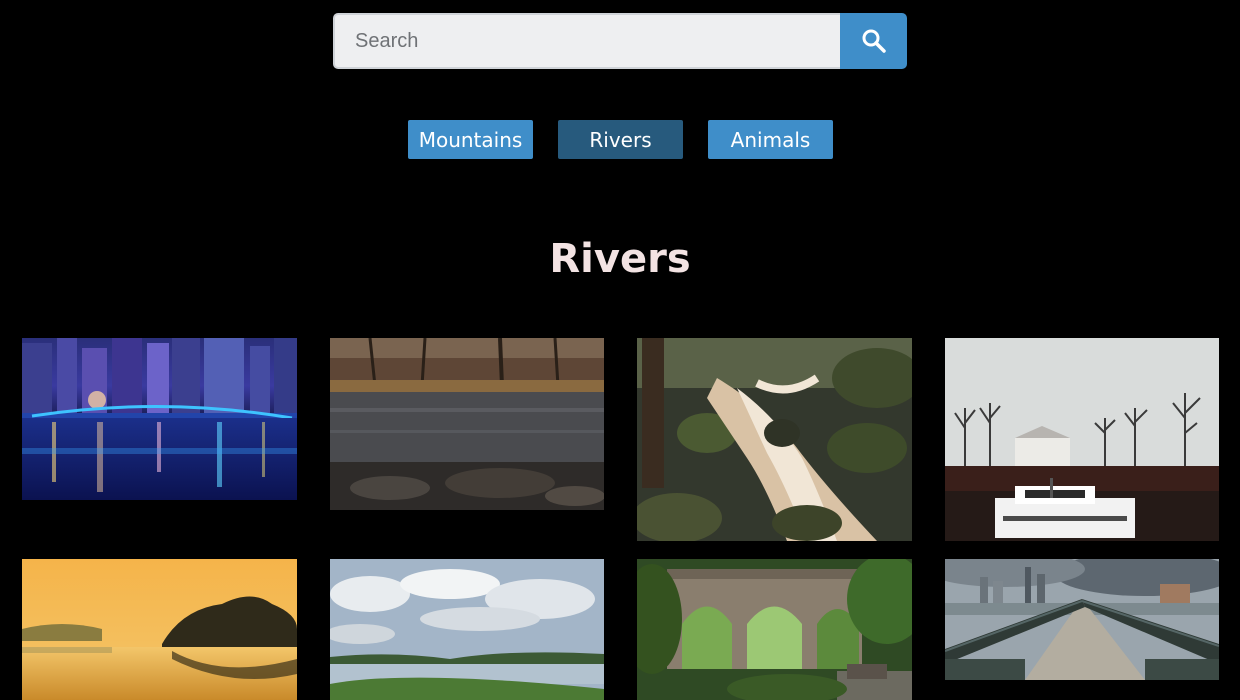  I want to click on photo-boat-river, so click(1082, 439).